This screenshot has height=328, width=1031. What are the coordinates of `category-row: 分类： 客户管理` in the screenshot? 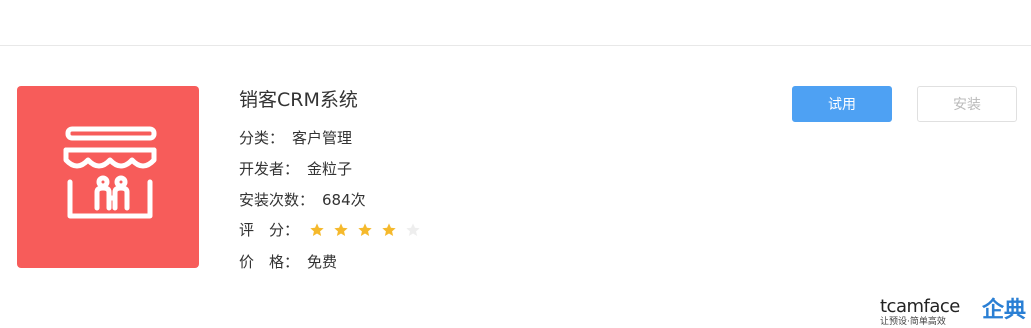 It's located at (295, 138).